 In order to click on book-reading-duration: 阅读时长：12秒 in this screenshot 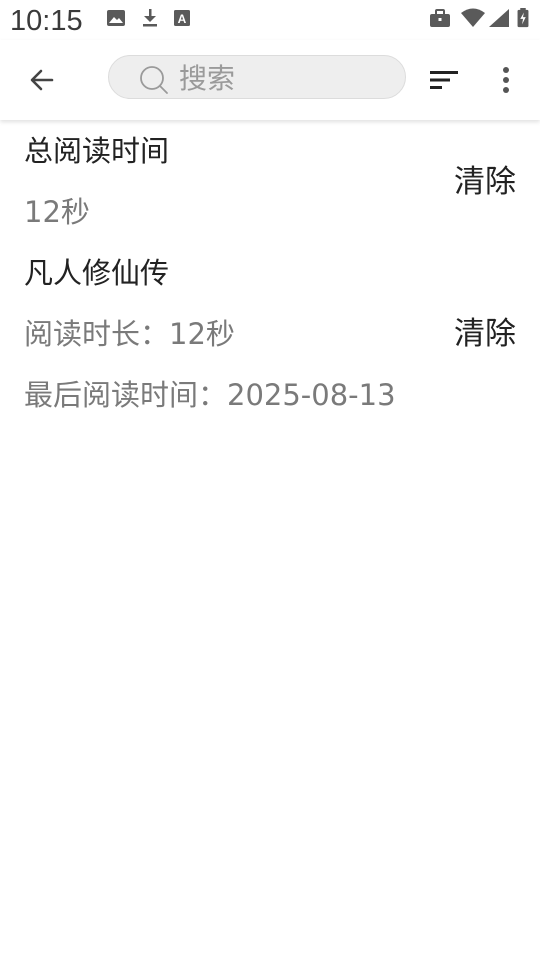, I will do `click(129, 334)`.